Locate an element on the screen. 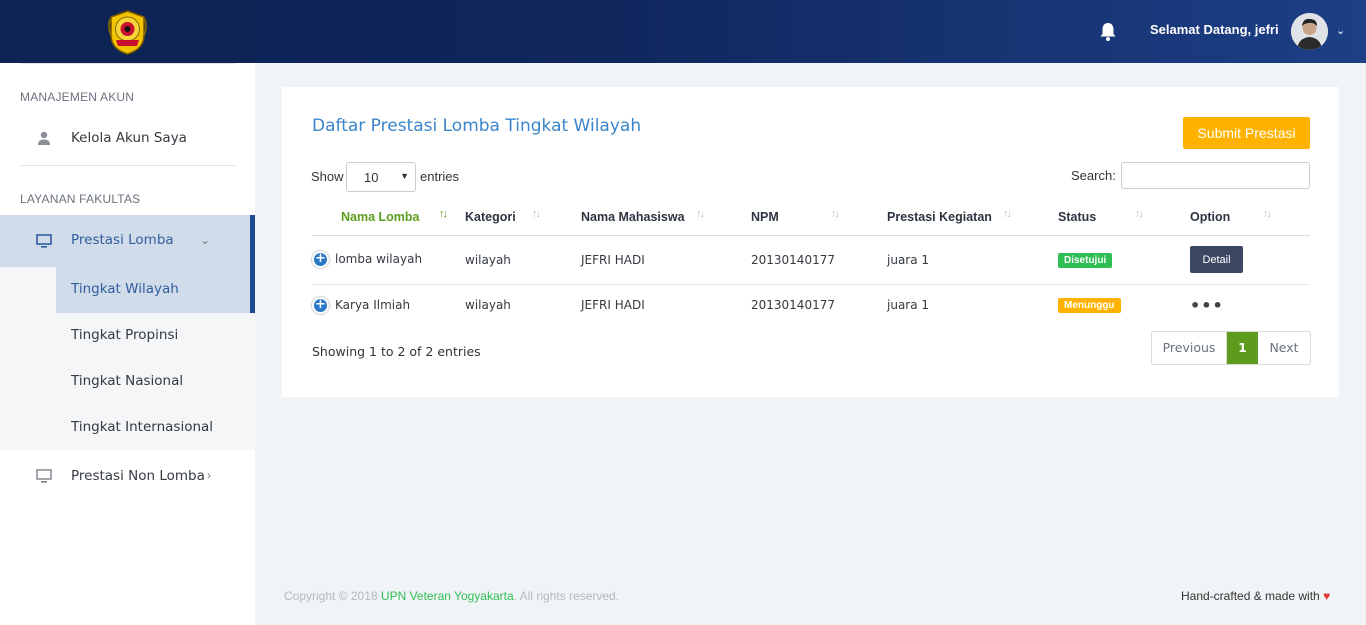 This screenshot has height=625, width=1366. user-avatar-icon is located at coordinates (1309, 31).